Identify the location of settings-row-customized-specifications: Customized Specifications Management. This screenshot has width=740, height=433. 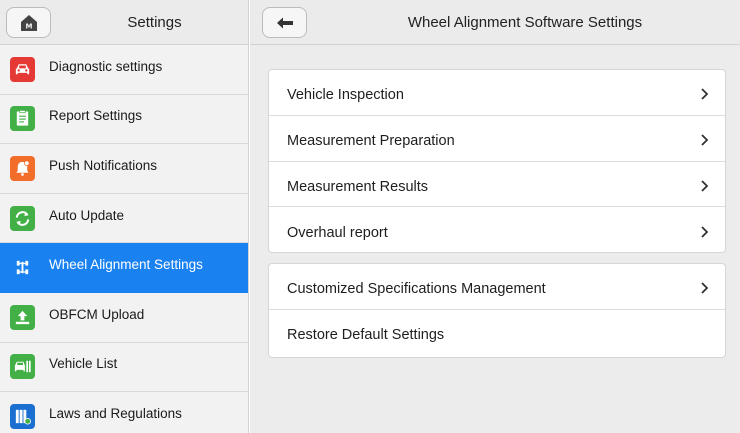
(497, 287).